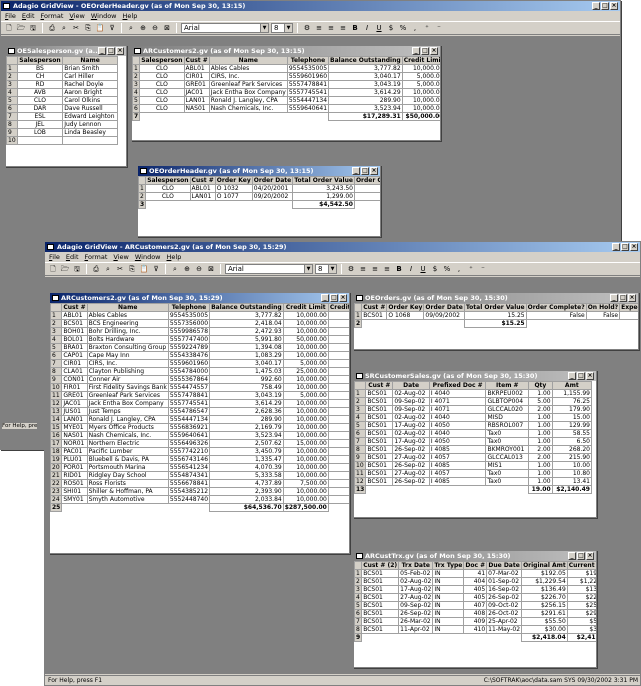  I want to click on row-number: 13, so click(56, 411).